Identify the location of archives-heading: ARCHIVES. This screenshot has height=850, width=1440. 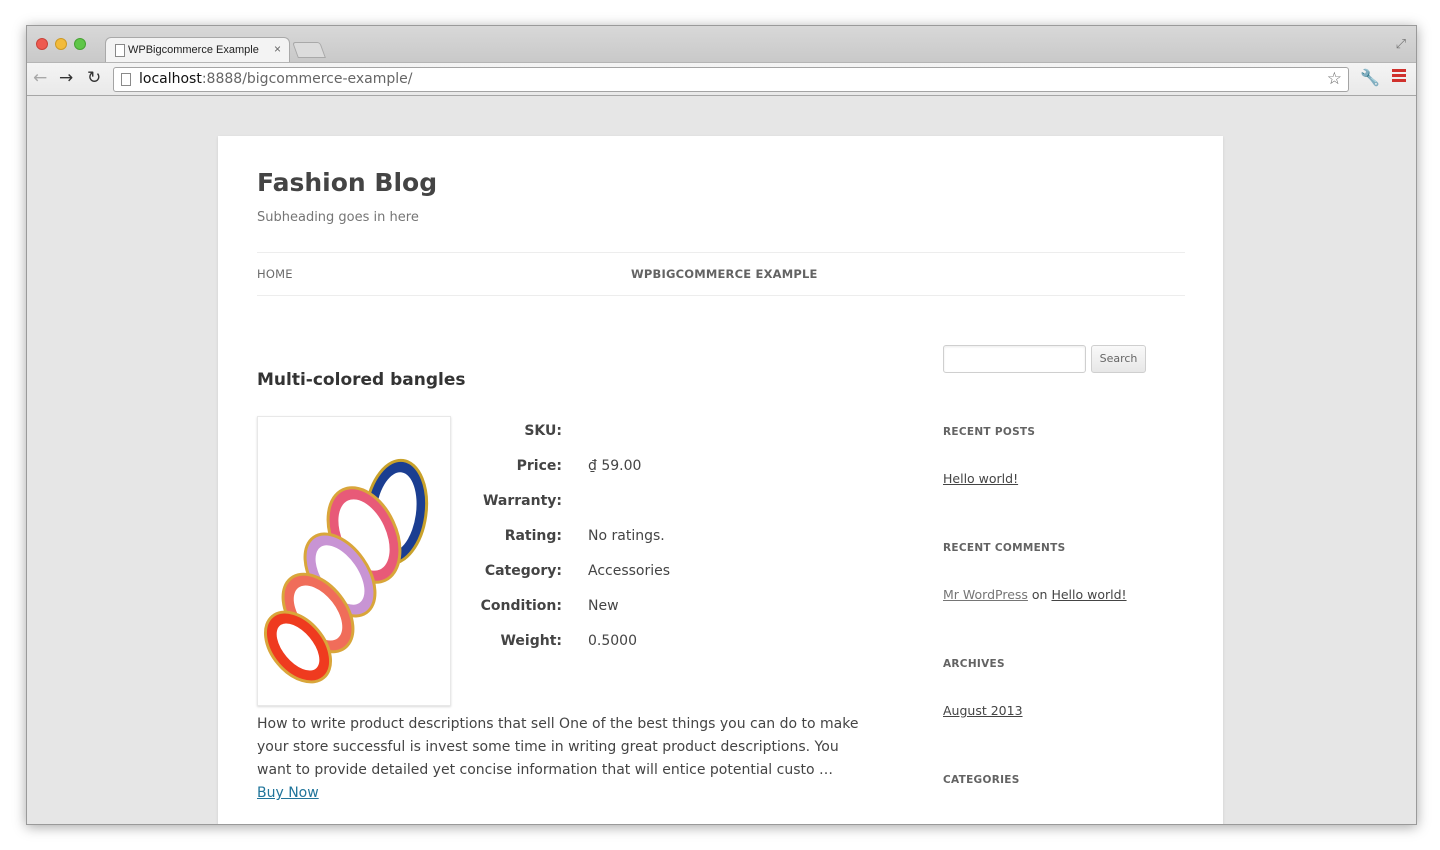
(974, 664).